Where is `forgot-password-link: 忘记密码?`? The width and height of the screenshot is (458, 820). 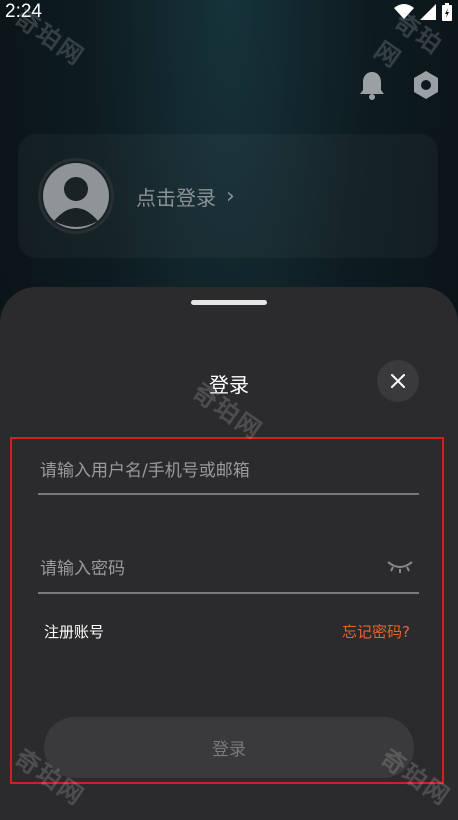
forgot-password-link: 忘记密码? is located at coordinates (376, 631).